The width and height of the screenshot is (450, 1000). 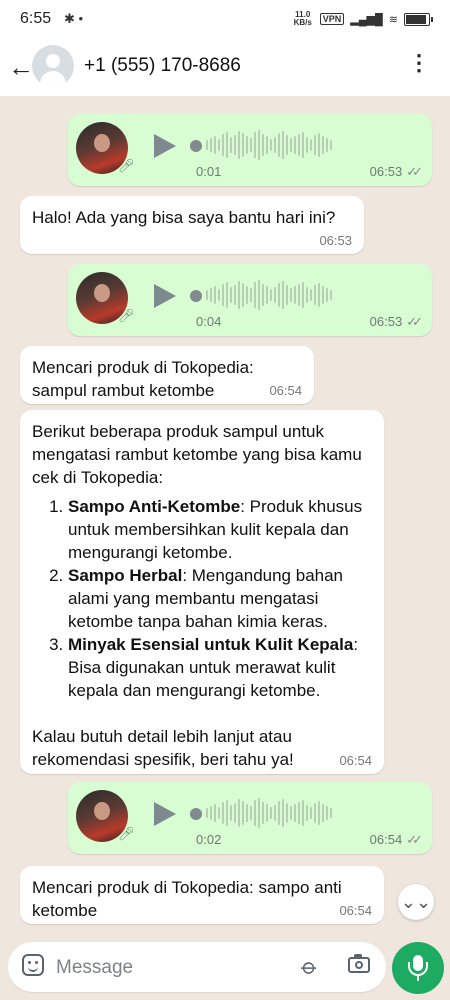 I want to click on chat-header: ← +1 (555) 170-8686 ⋮, so click(x=225, y=67).